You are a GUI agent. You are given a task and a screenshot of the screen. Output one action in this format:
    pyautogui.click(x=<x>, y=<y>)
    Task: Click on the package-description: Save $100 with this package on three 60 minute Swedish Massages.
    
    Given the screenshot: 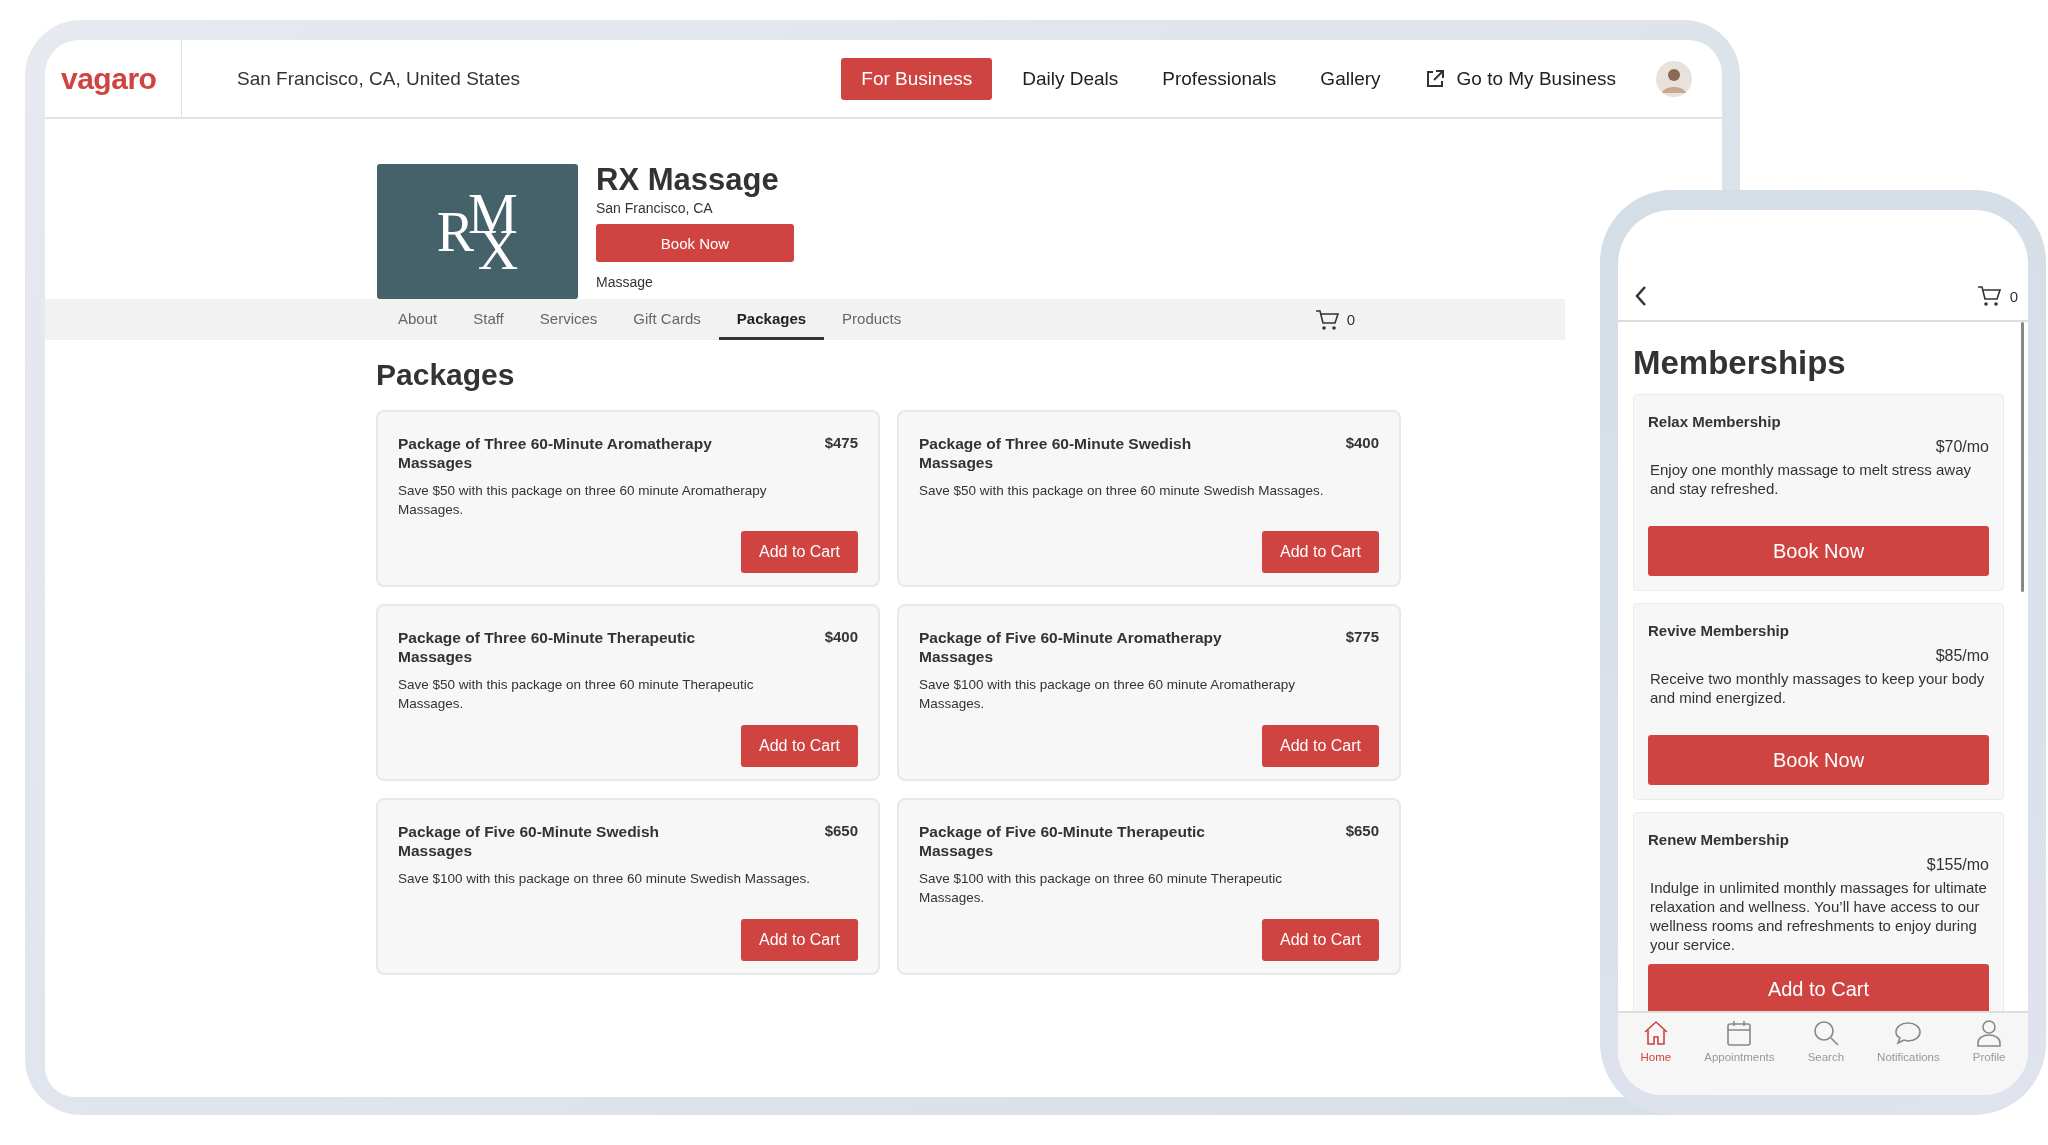 What is the action you would take?
    pyautogui.click(x=604, y=879)
    